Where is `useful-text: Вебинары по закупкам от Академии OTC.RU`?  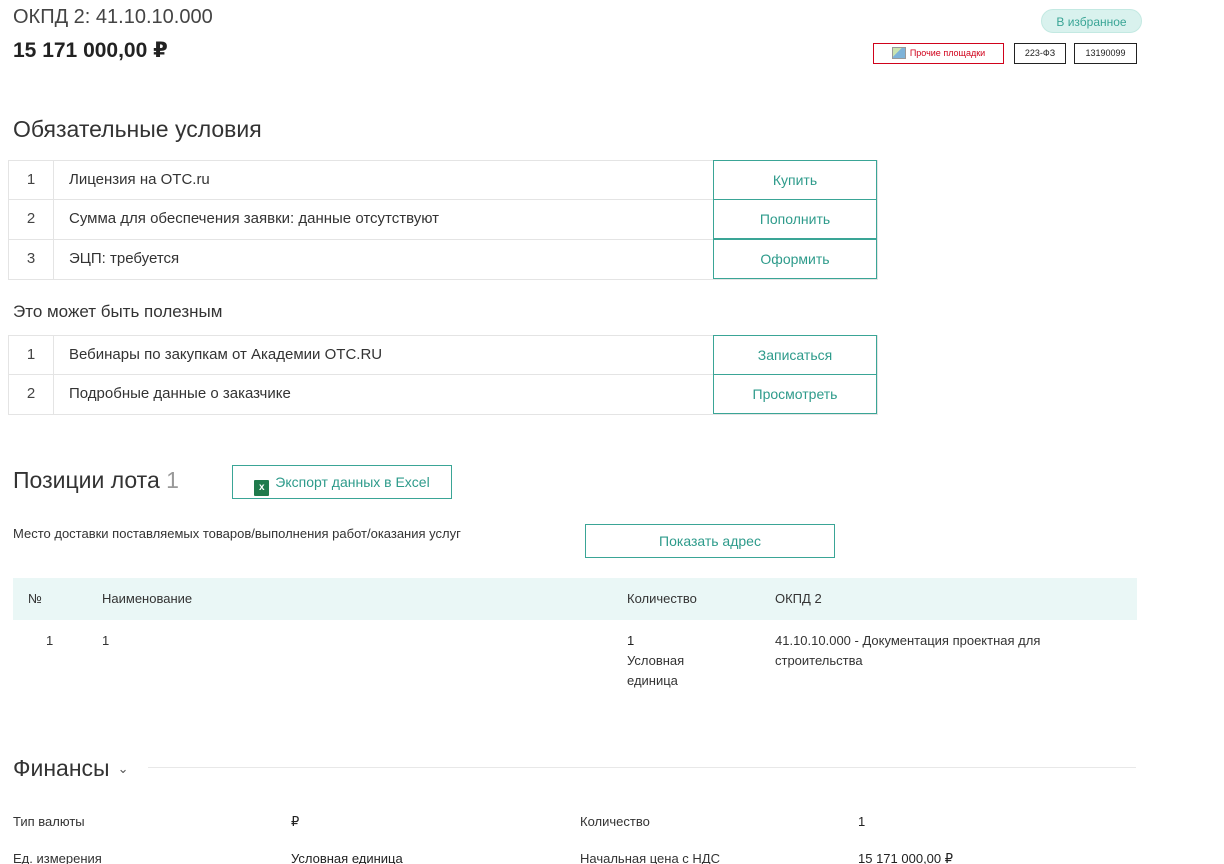
useful-text: Вебинары по закупкам от Академии OTC.RU is located at coordinates (226, 354).